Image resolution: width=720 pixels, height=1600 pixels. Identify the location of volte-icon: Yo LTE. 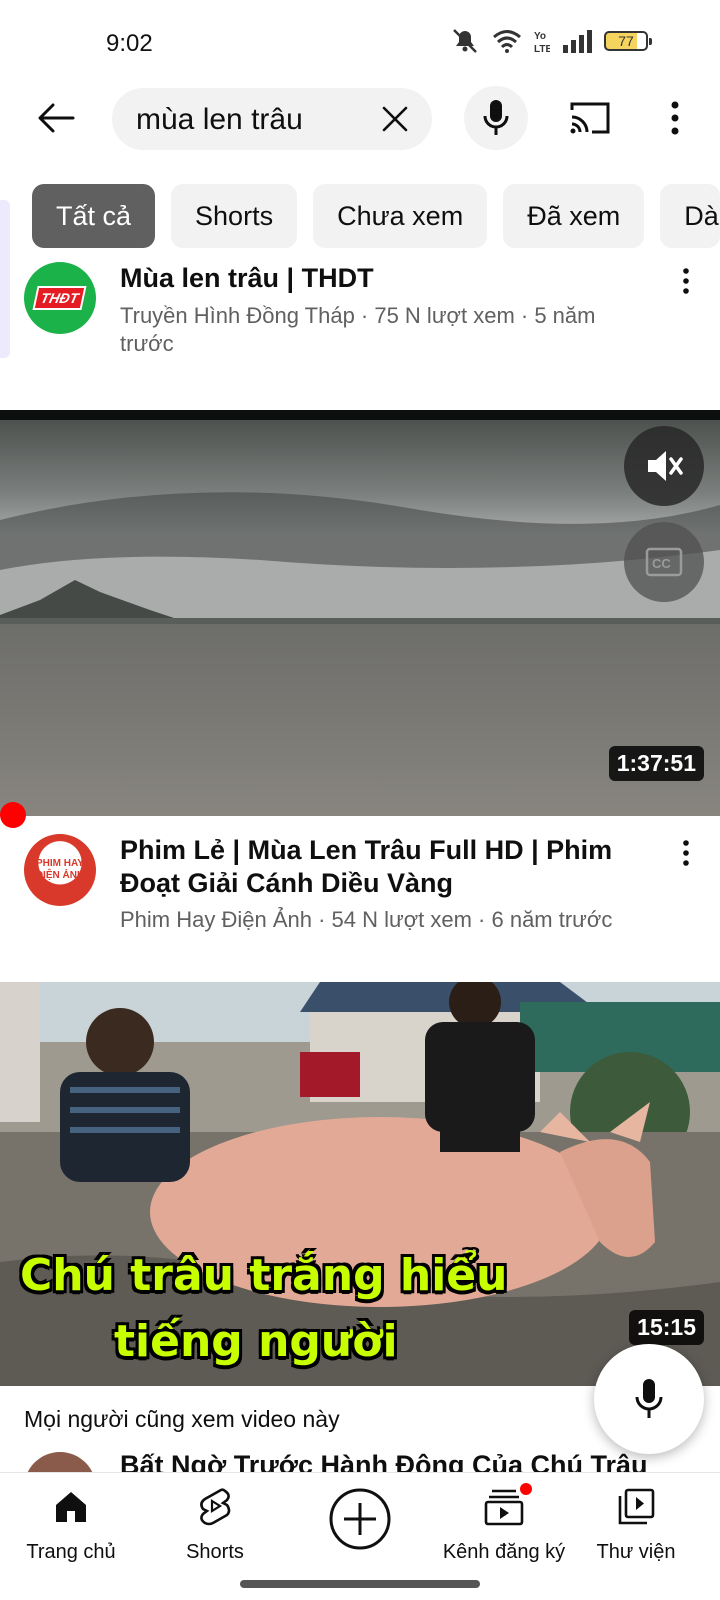
(542, 42).